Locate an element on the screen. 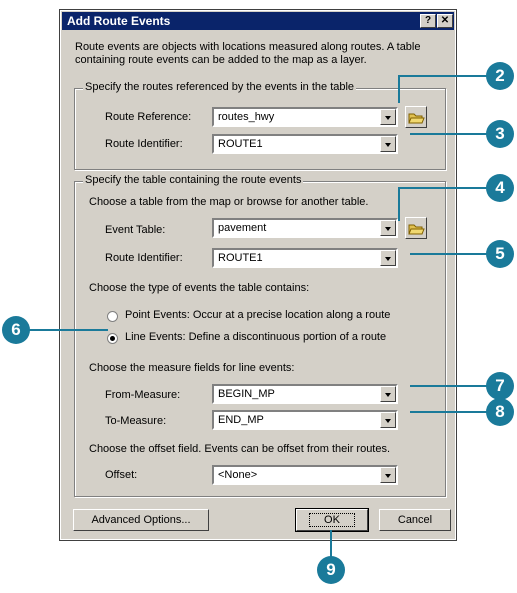 The image size is (517, 593). callout-9: 9 is located at coordinates (331, 570).